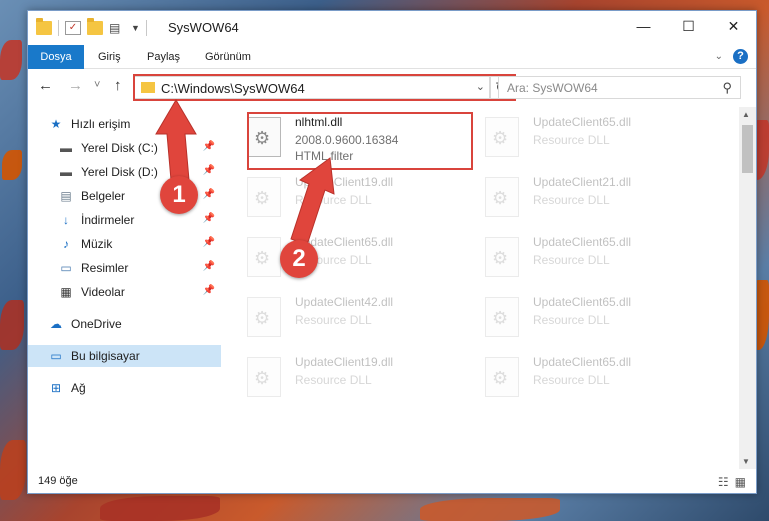 This screenshot has width=769, height=521. Describe the element at coordinates (245, 172) in the screenshot. I see `callout-arrows` at that location.